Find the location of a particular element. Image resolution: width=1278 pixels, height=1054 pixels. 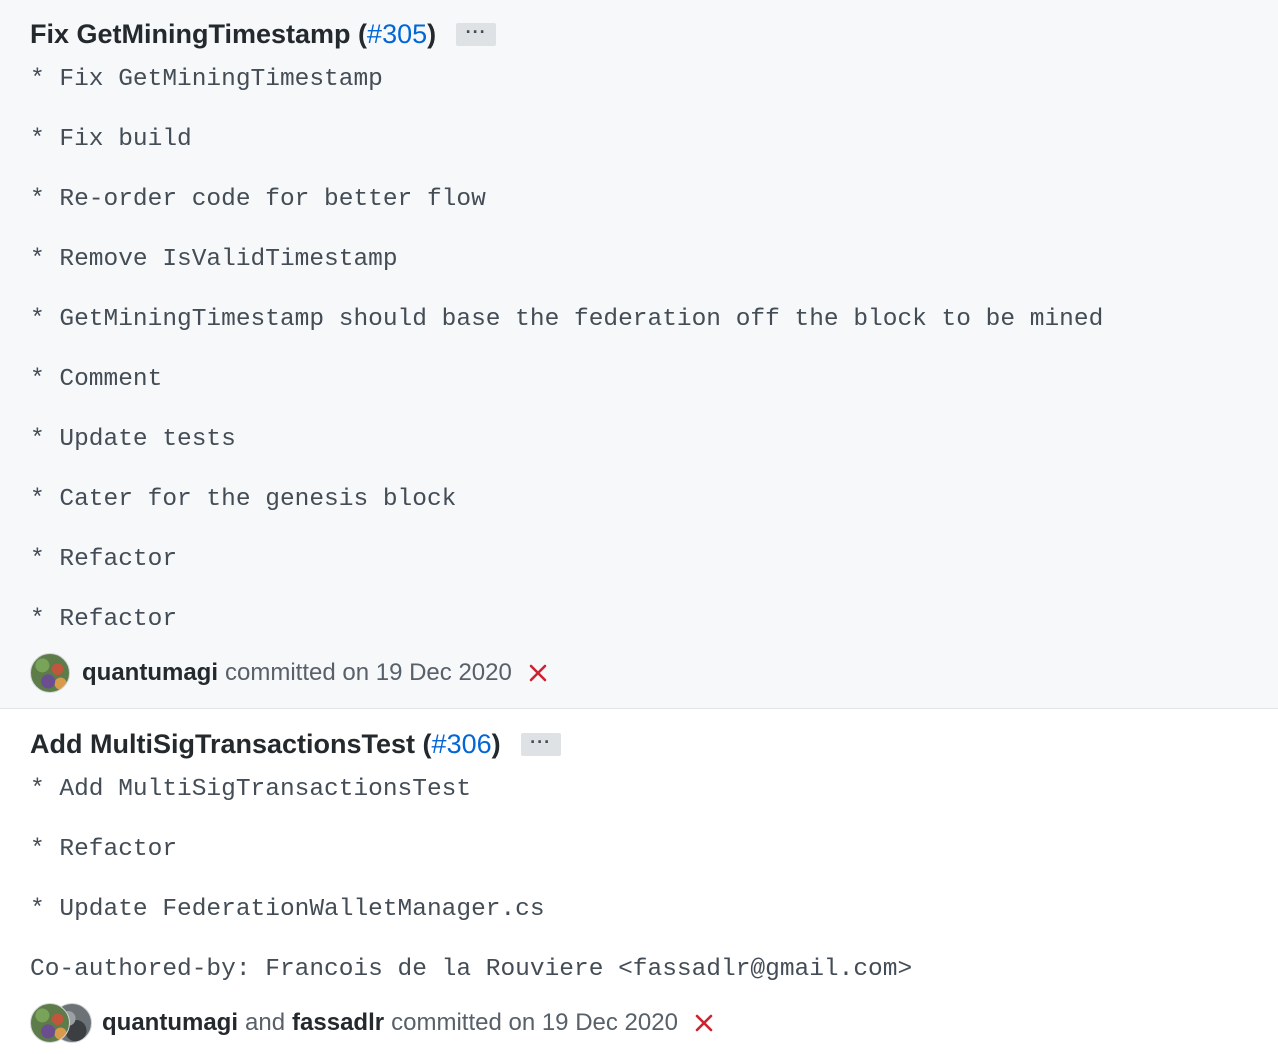

commit-title-row: Fix GetMiningTimestamp (#305) ··· is located at coordinates (263, 34).